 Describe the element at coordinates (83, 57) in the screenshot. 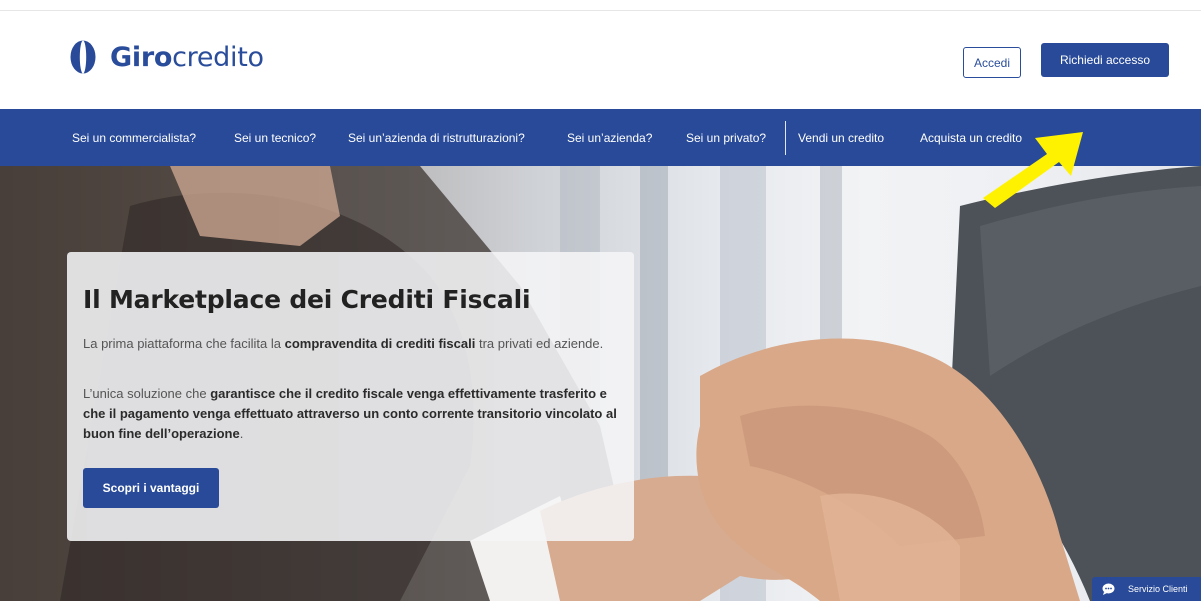

I see `logo-mark-icon` at that location.